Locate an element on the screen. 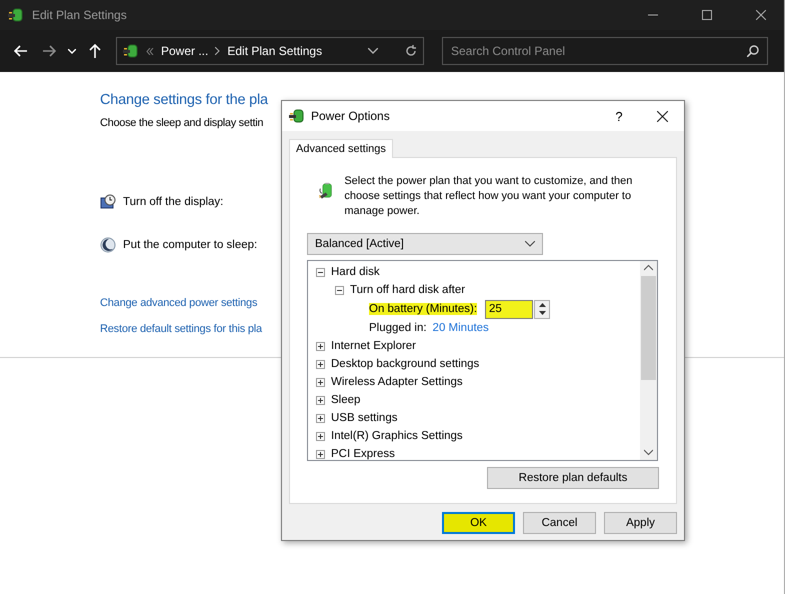 This screenshot has height=594, width=785. page-heading: Change settings for the pla is located at coordinates (184, 100).